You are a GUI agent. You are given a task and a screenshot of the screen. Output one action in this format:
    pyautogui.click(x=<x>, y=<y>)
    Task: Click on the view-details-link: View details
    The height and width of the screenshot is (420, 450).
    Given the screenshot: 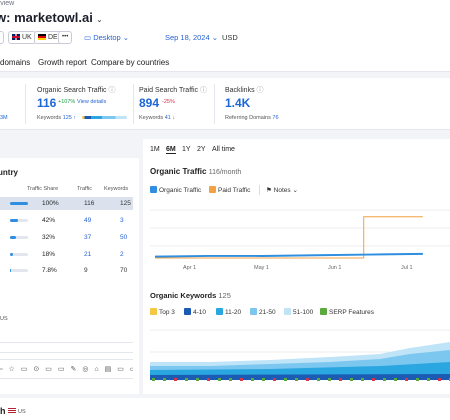 What is the action you would take?
    pyautogui.click(x=91, y=102)
    